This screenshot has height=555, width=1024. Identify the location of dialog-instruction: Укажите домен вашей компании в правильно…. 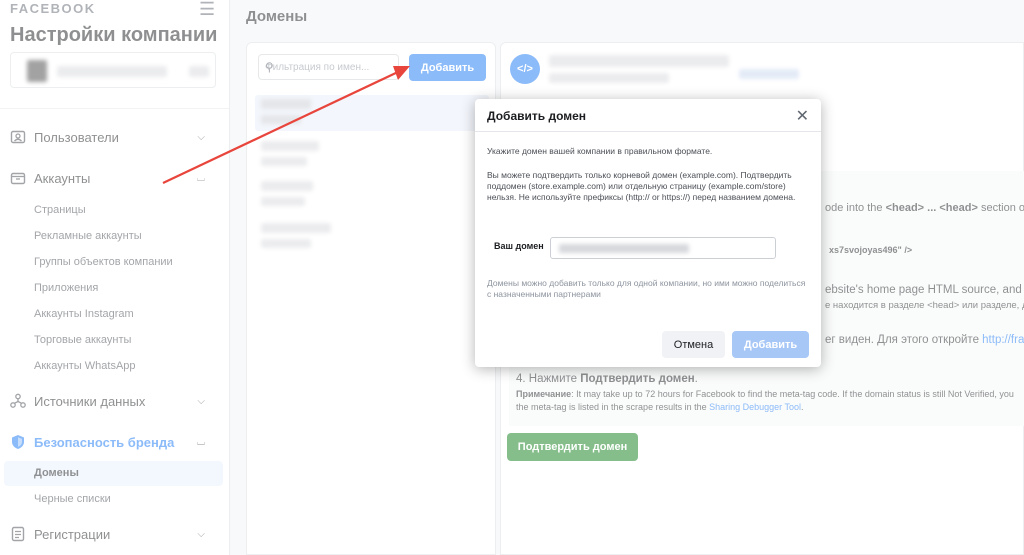
(600, 151).